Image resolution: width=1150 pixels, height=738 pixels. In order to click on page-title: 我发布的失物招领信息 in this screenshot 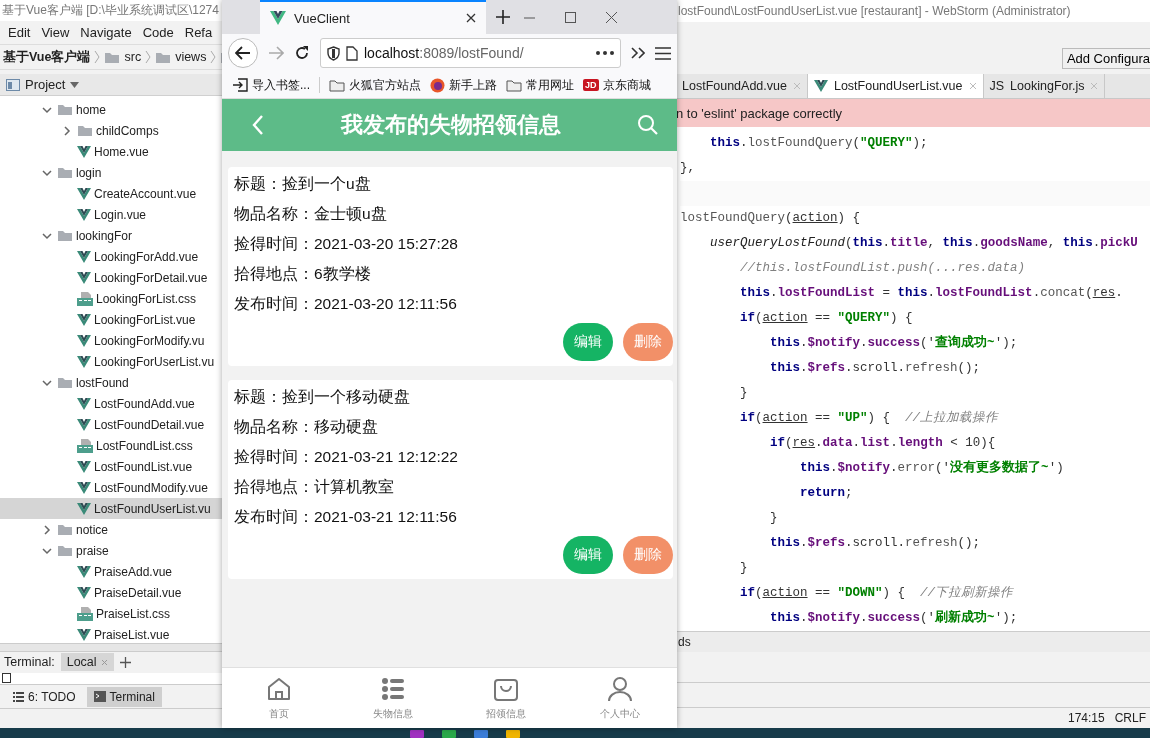, I will do `click(450, 125)`.